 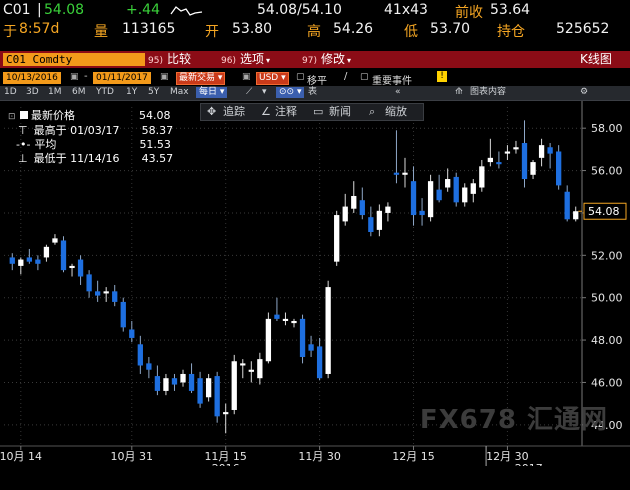 What do you see at coordinates (300, 77) in the screenshot?
I see `move-checkbox: ▢` at bounding box center [300, 77].